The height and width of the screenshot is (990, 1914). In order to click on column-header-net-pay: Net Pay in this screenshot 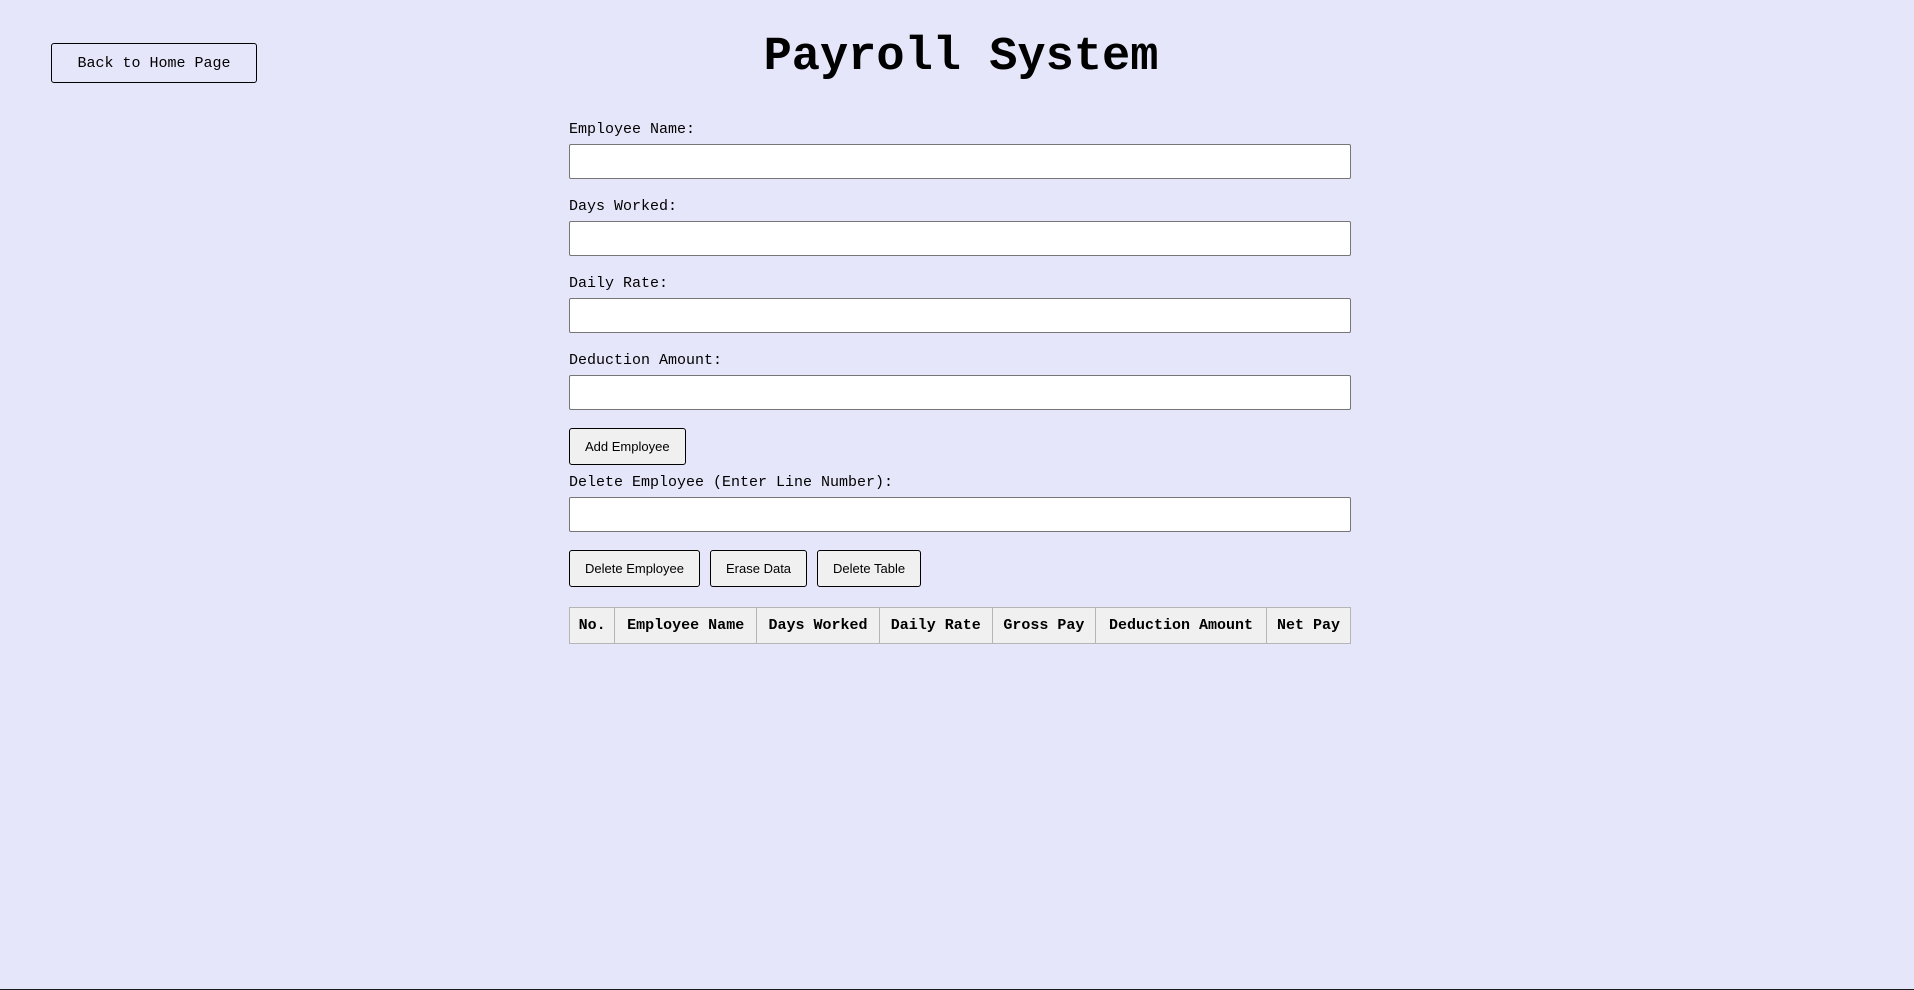, I will do `click(1308, 625)`.